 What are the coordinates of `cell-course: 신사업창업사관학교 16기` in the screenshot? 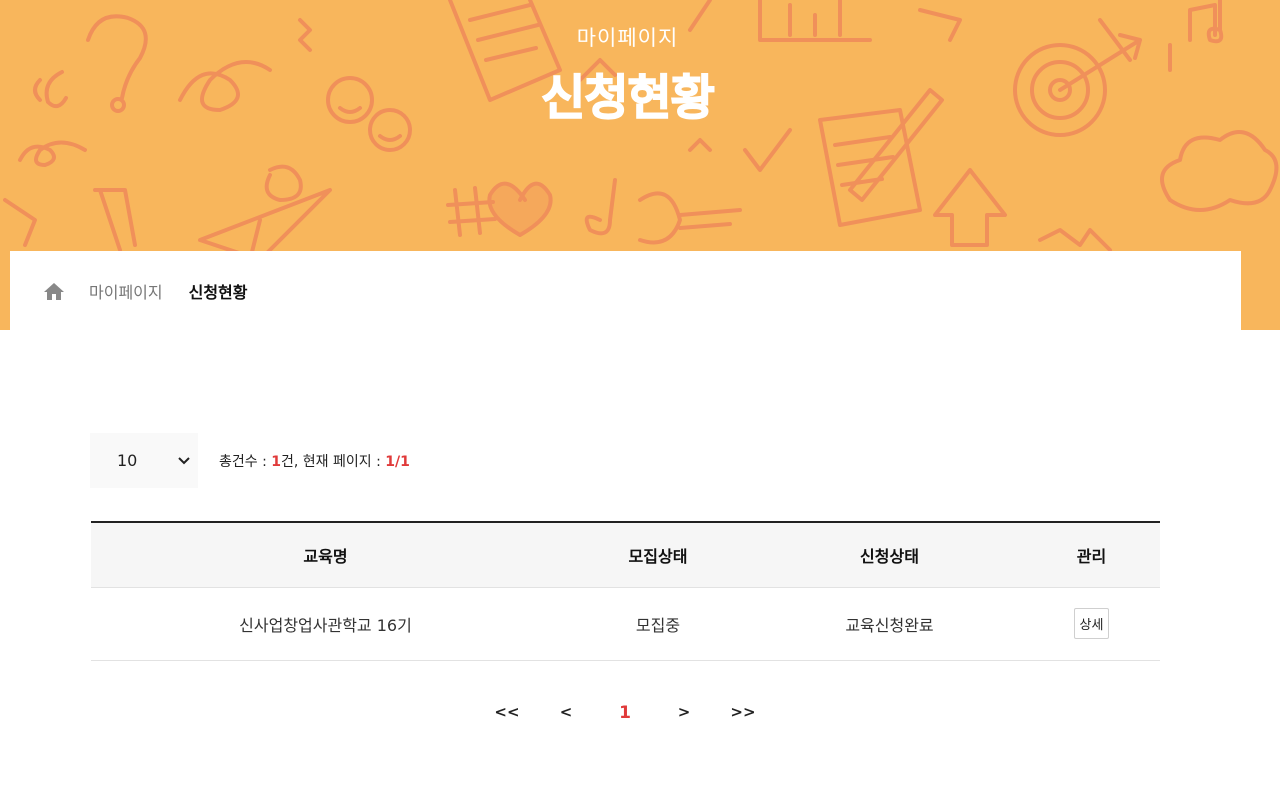 It's located at (325, 624).